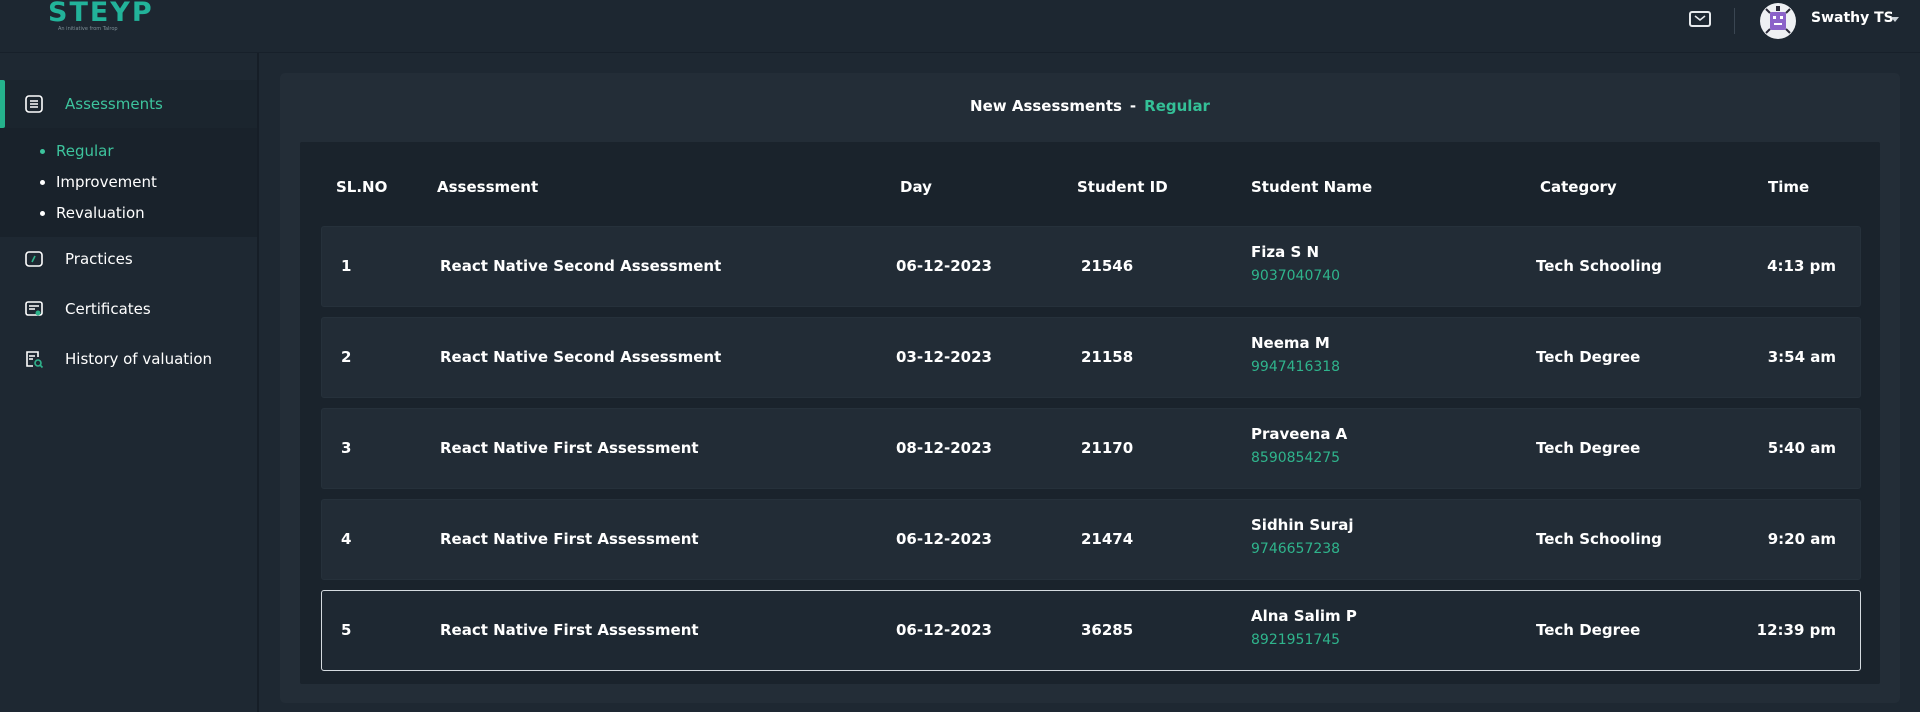 The width and height of the screenshot is (1920, 712). I want to click on column-header-student-id: Student ID, so click(1122, 187).